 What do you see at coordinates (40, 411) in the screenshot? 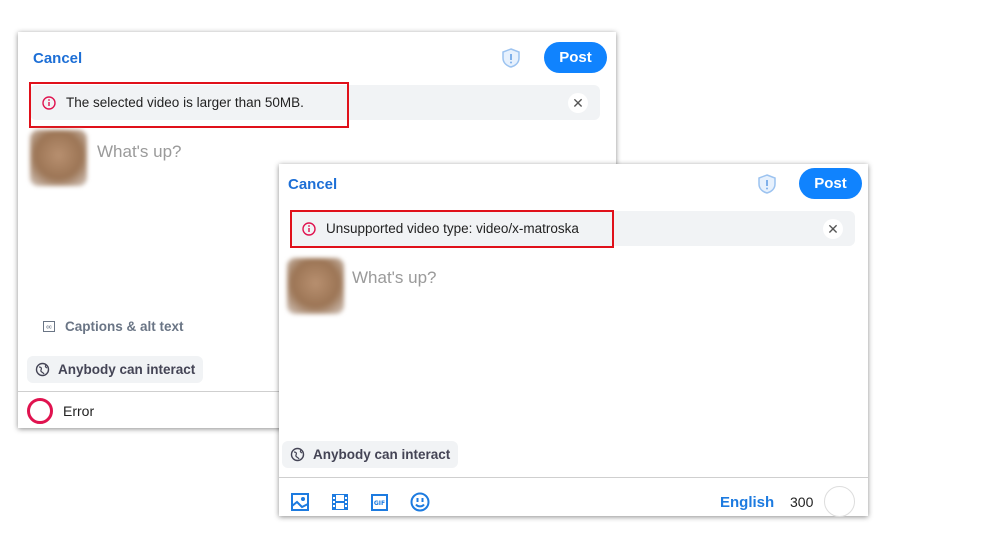
I see `error-progress-circle` at bounding box center [40, 411].